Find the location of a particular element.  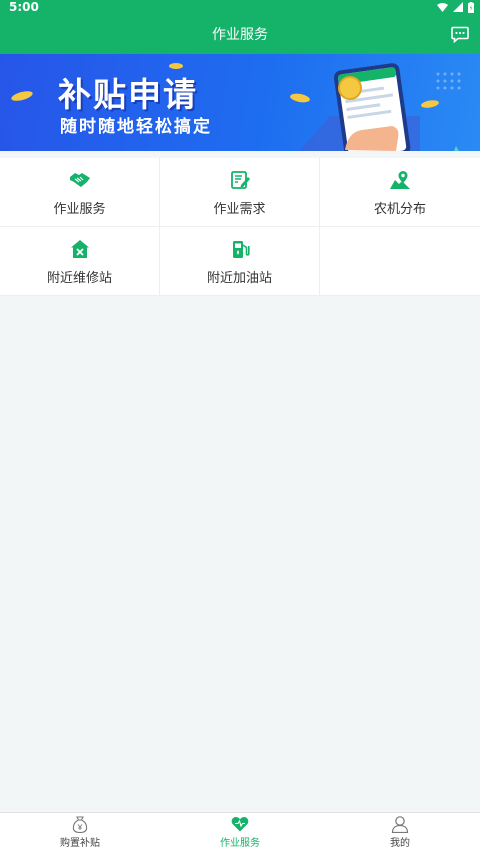

tab-mine: 我的 is located at coordinates (400, 831).